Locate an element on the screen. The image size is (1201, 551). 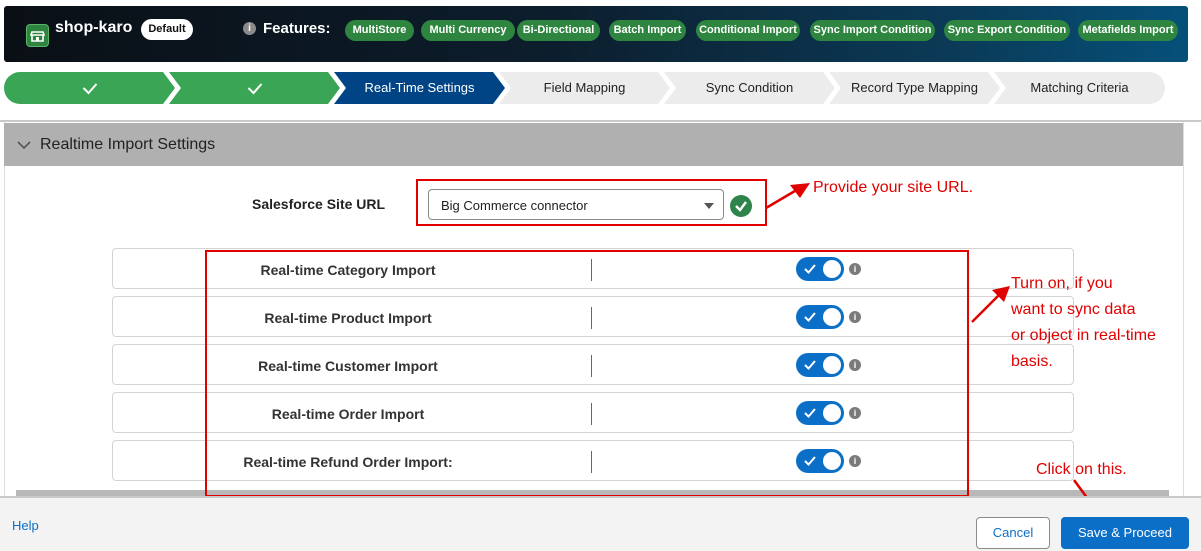
feature-pill: Multi Currency is located at coordinates (468, 30).